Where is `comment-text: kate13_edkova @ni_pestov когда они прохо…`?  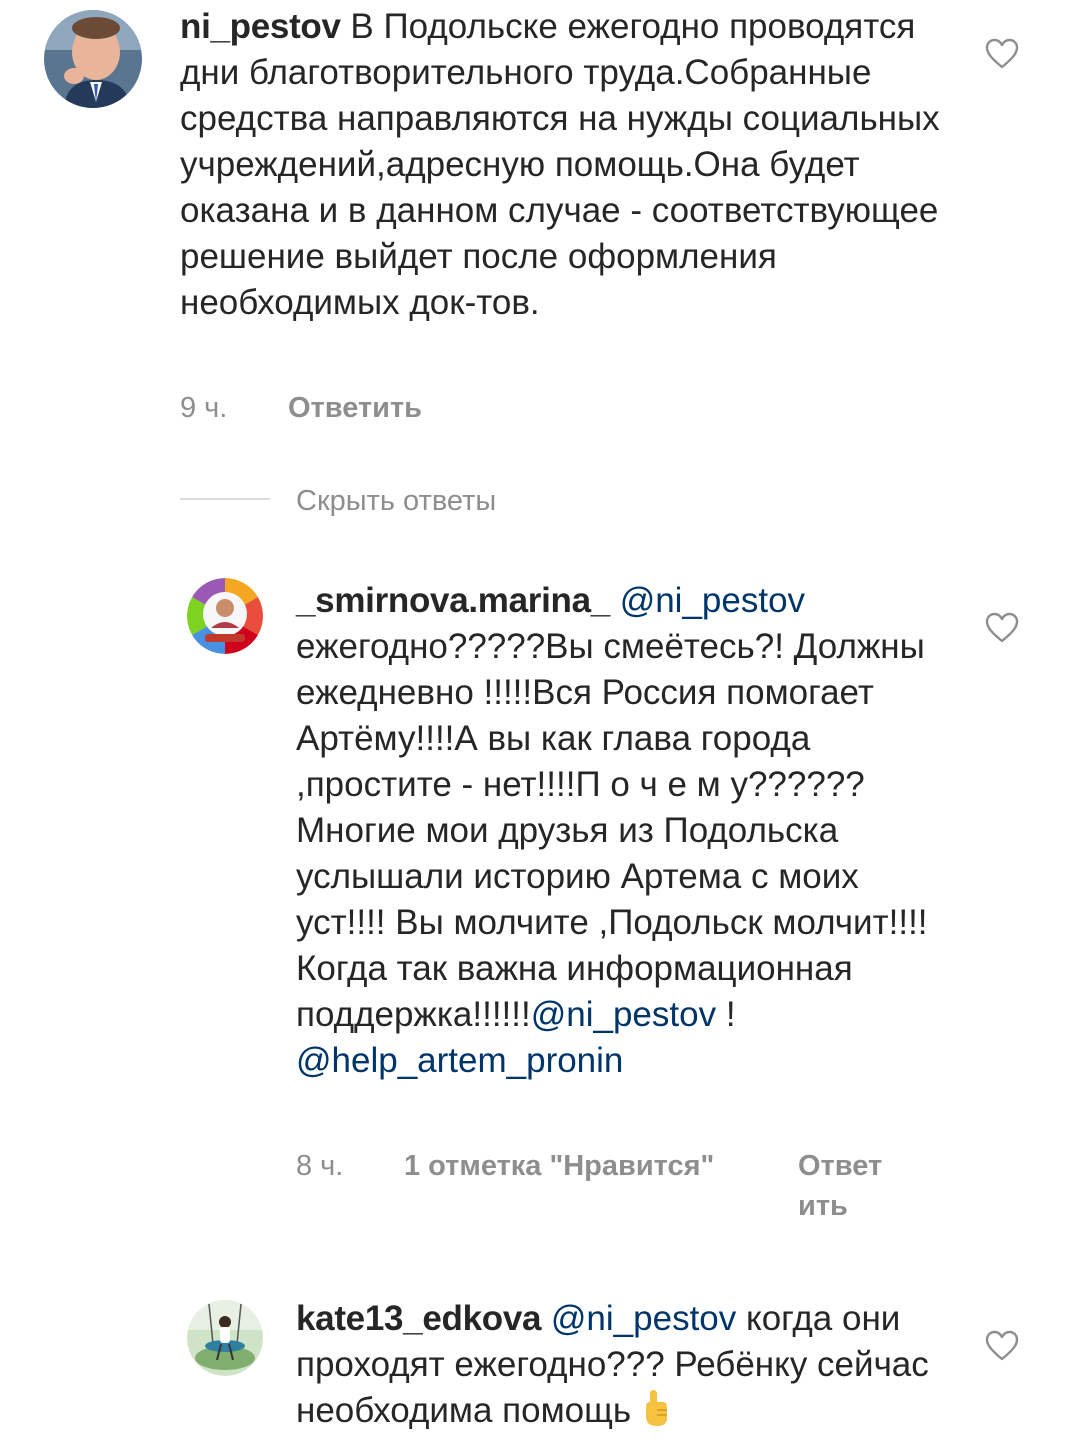
comment-text: kate13_edkova @ni_pestov когда они прохо… is located at coordinates (631, 1365).